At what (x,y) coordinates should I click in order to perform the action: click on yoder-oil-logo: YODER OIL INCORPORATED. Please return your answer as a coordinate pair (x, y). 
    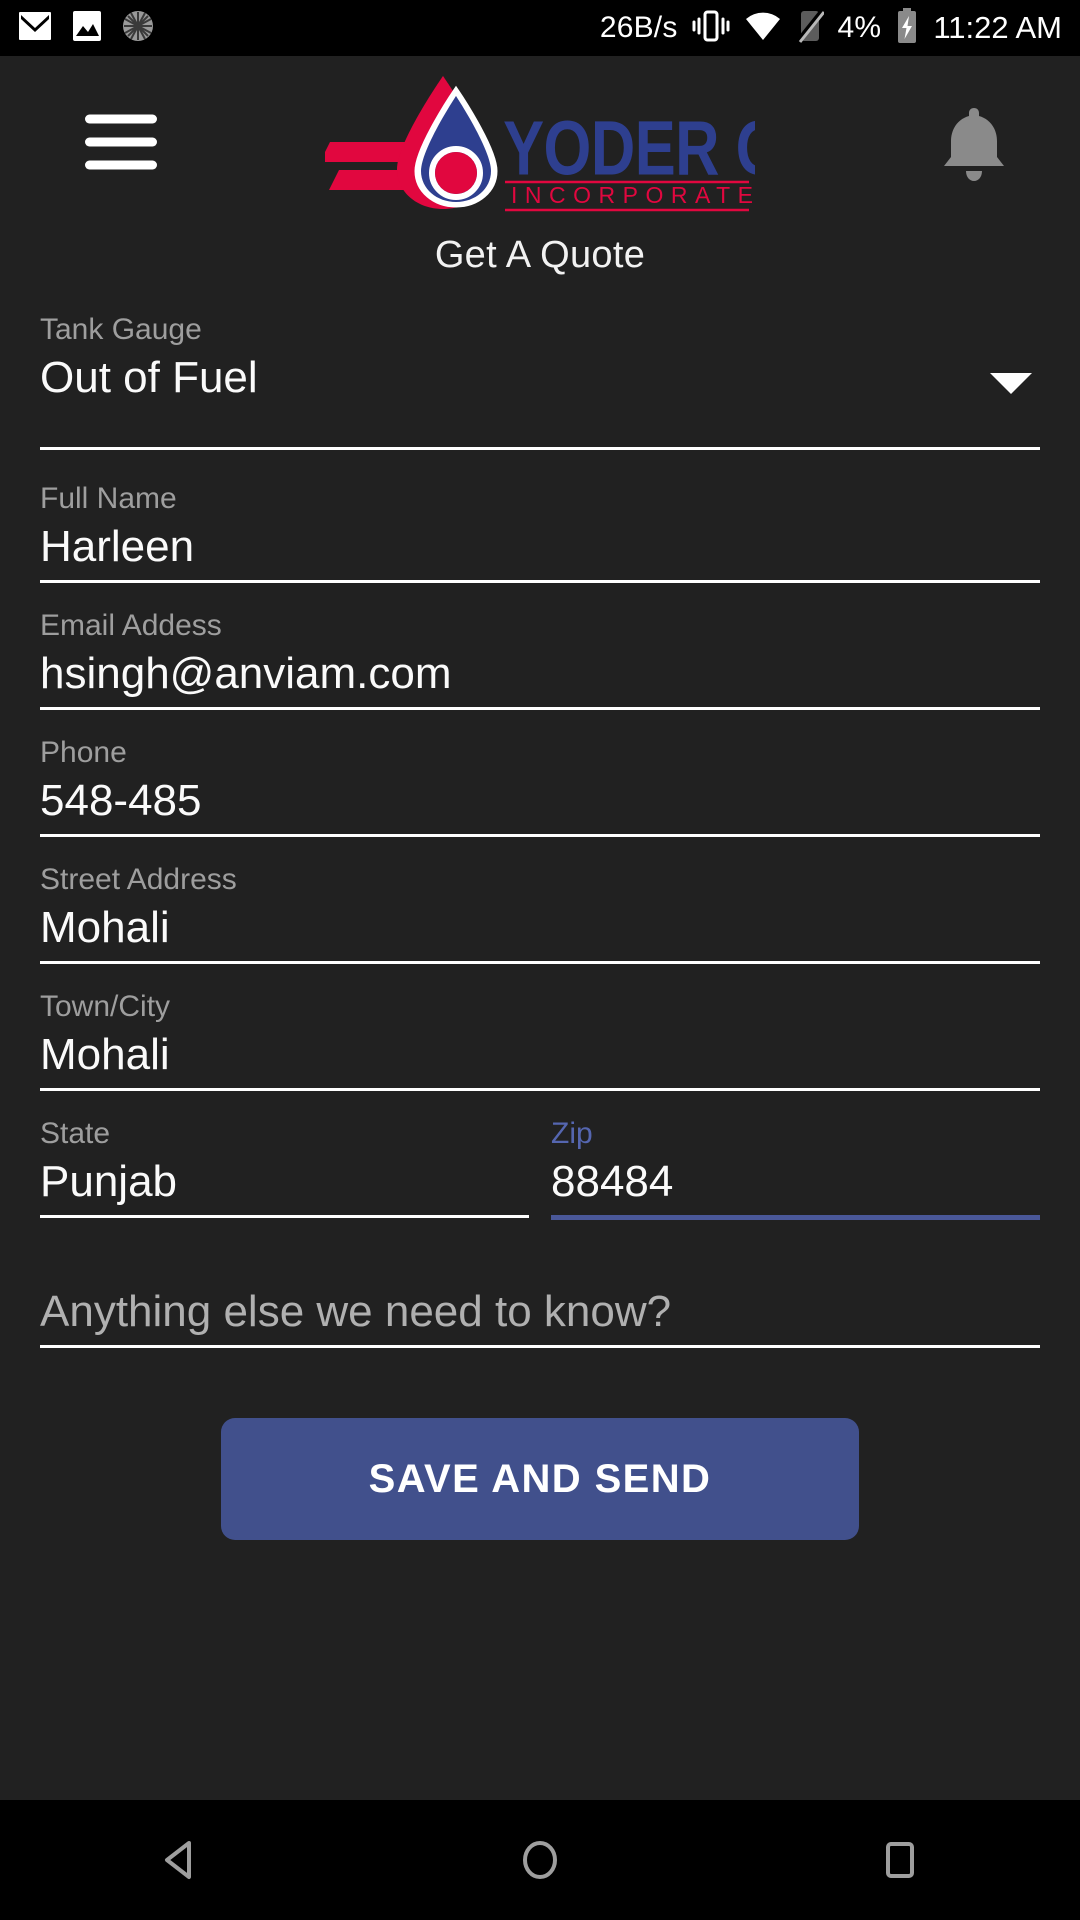
    Looking at the image, I should click on (578, 142).